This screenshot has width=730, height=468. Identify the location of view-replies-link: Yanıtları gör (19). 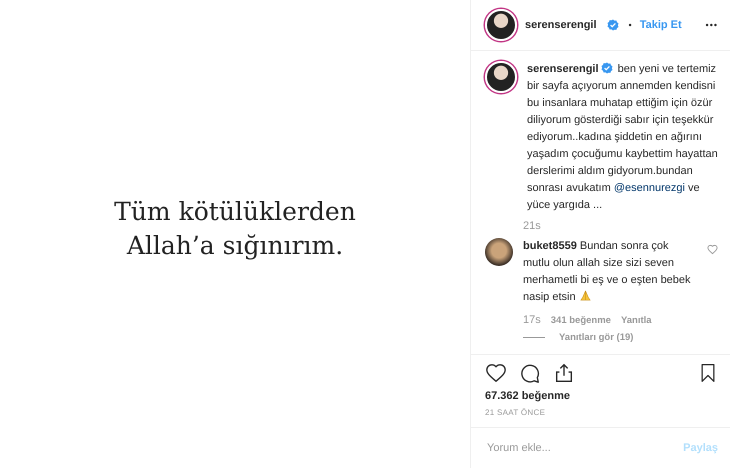
(596, 337).